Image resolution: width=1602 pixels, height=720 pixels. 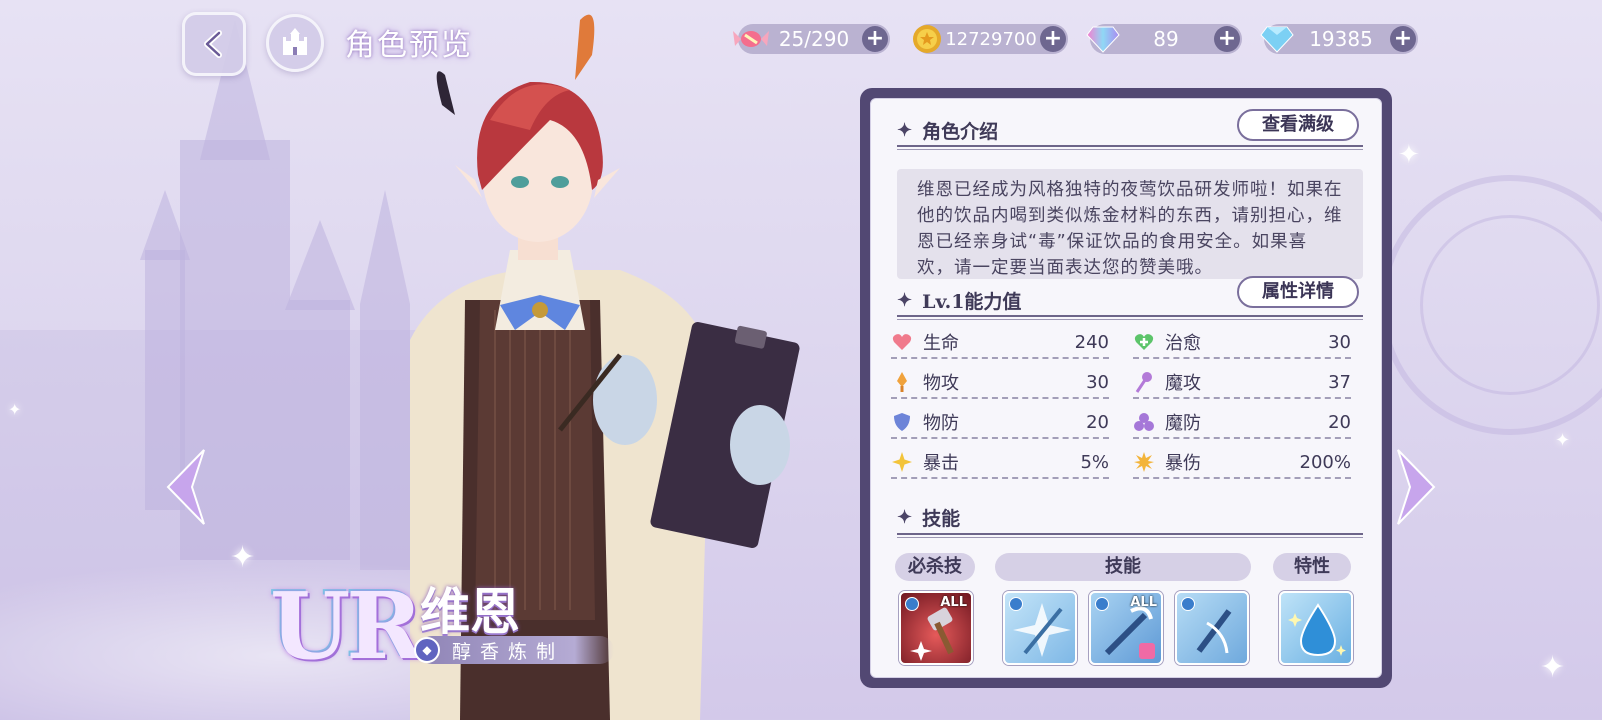 I want to click on castle-icon, so click(x=295, y=41).